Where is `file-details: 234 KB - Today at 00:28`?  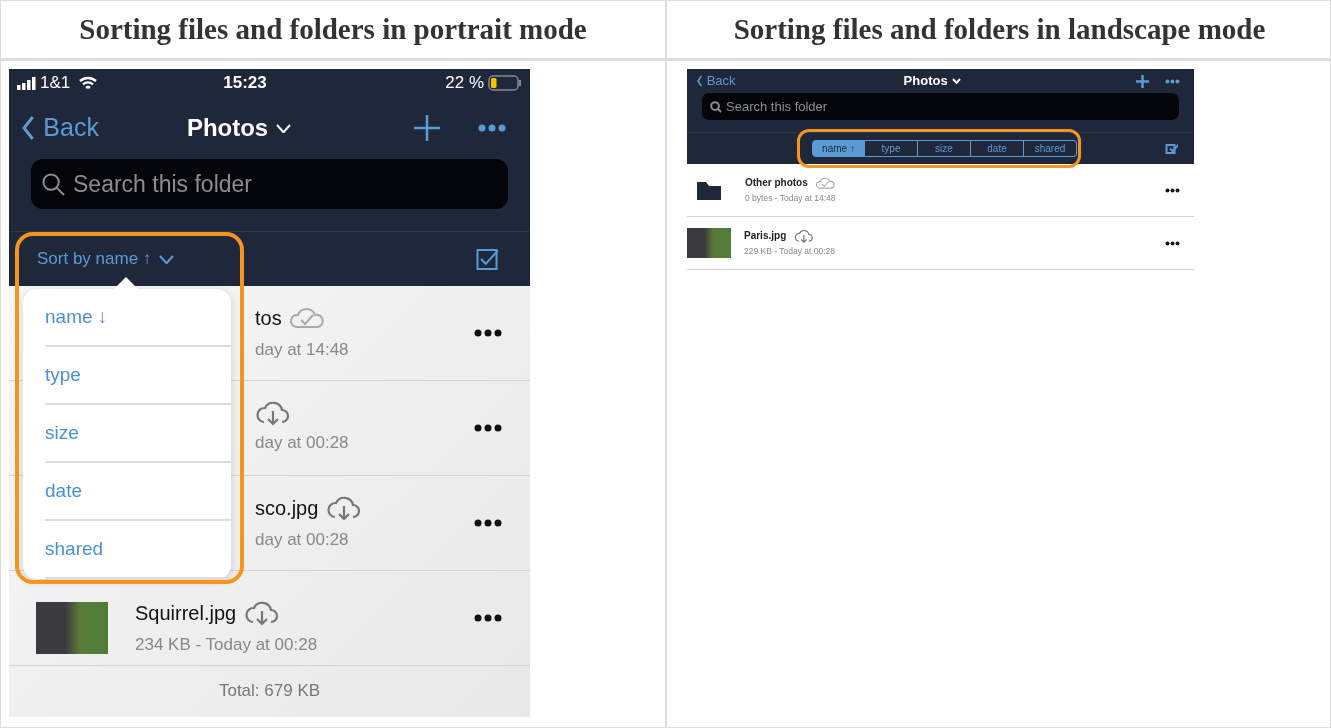
file-details: 234 KB - Today at 00:28 is located at coordinates (226, 645).